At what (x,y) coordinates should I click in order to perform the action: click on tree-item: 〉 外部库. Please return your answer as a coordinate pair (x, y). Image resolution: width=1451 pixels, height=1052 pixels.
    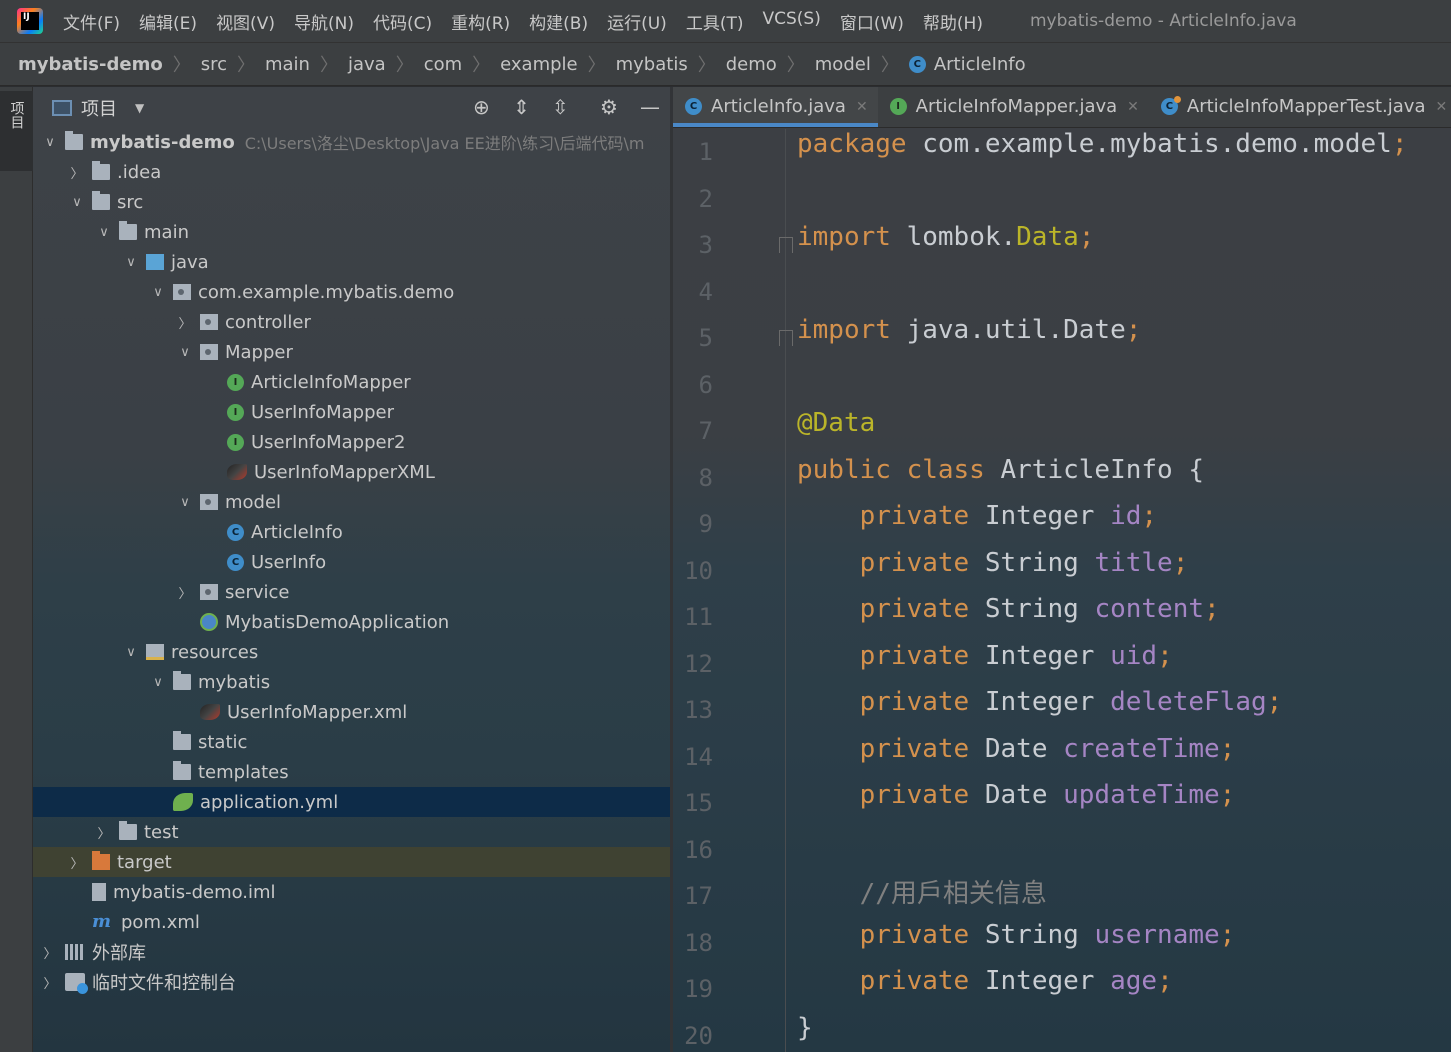
    Looking at the image, I should click on (351, 952).